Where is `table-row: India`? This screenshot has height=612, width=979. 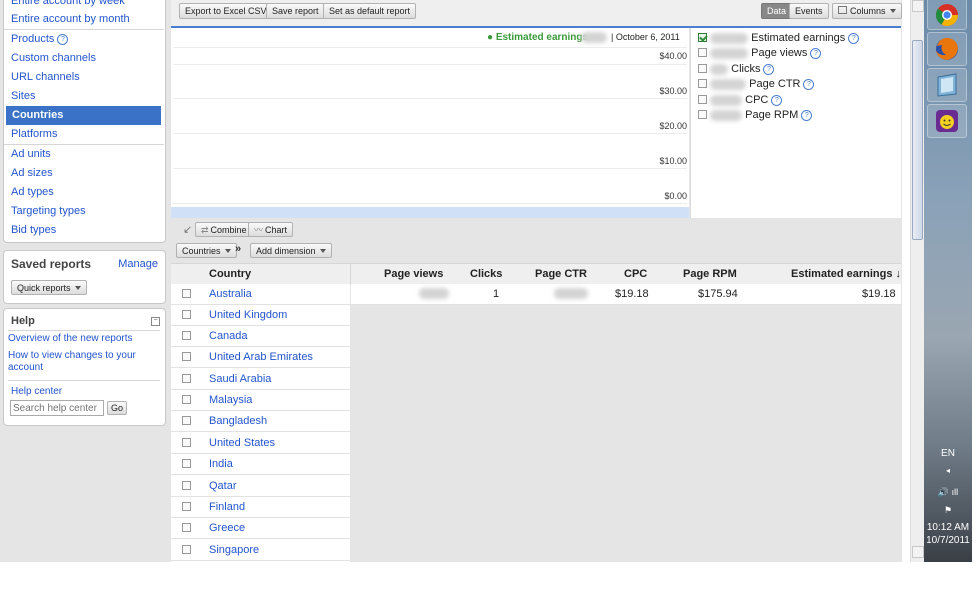
table-row: India is located at coordinates (260, 464).